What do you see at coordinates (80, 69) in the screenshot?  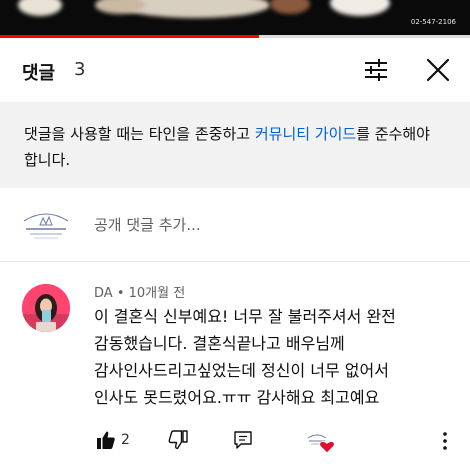 I see `comments-count: 3` at bounding box center [80, 69].